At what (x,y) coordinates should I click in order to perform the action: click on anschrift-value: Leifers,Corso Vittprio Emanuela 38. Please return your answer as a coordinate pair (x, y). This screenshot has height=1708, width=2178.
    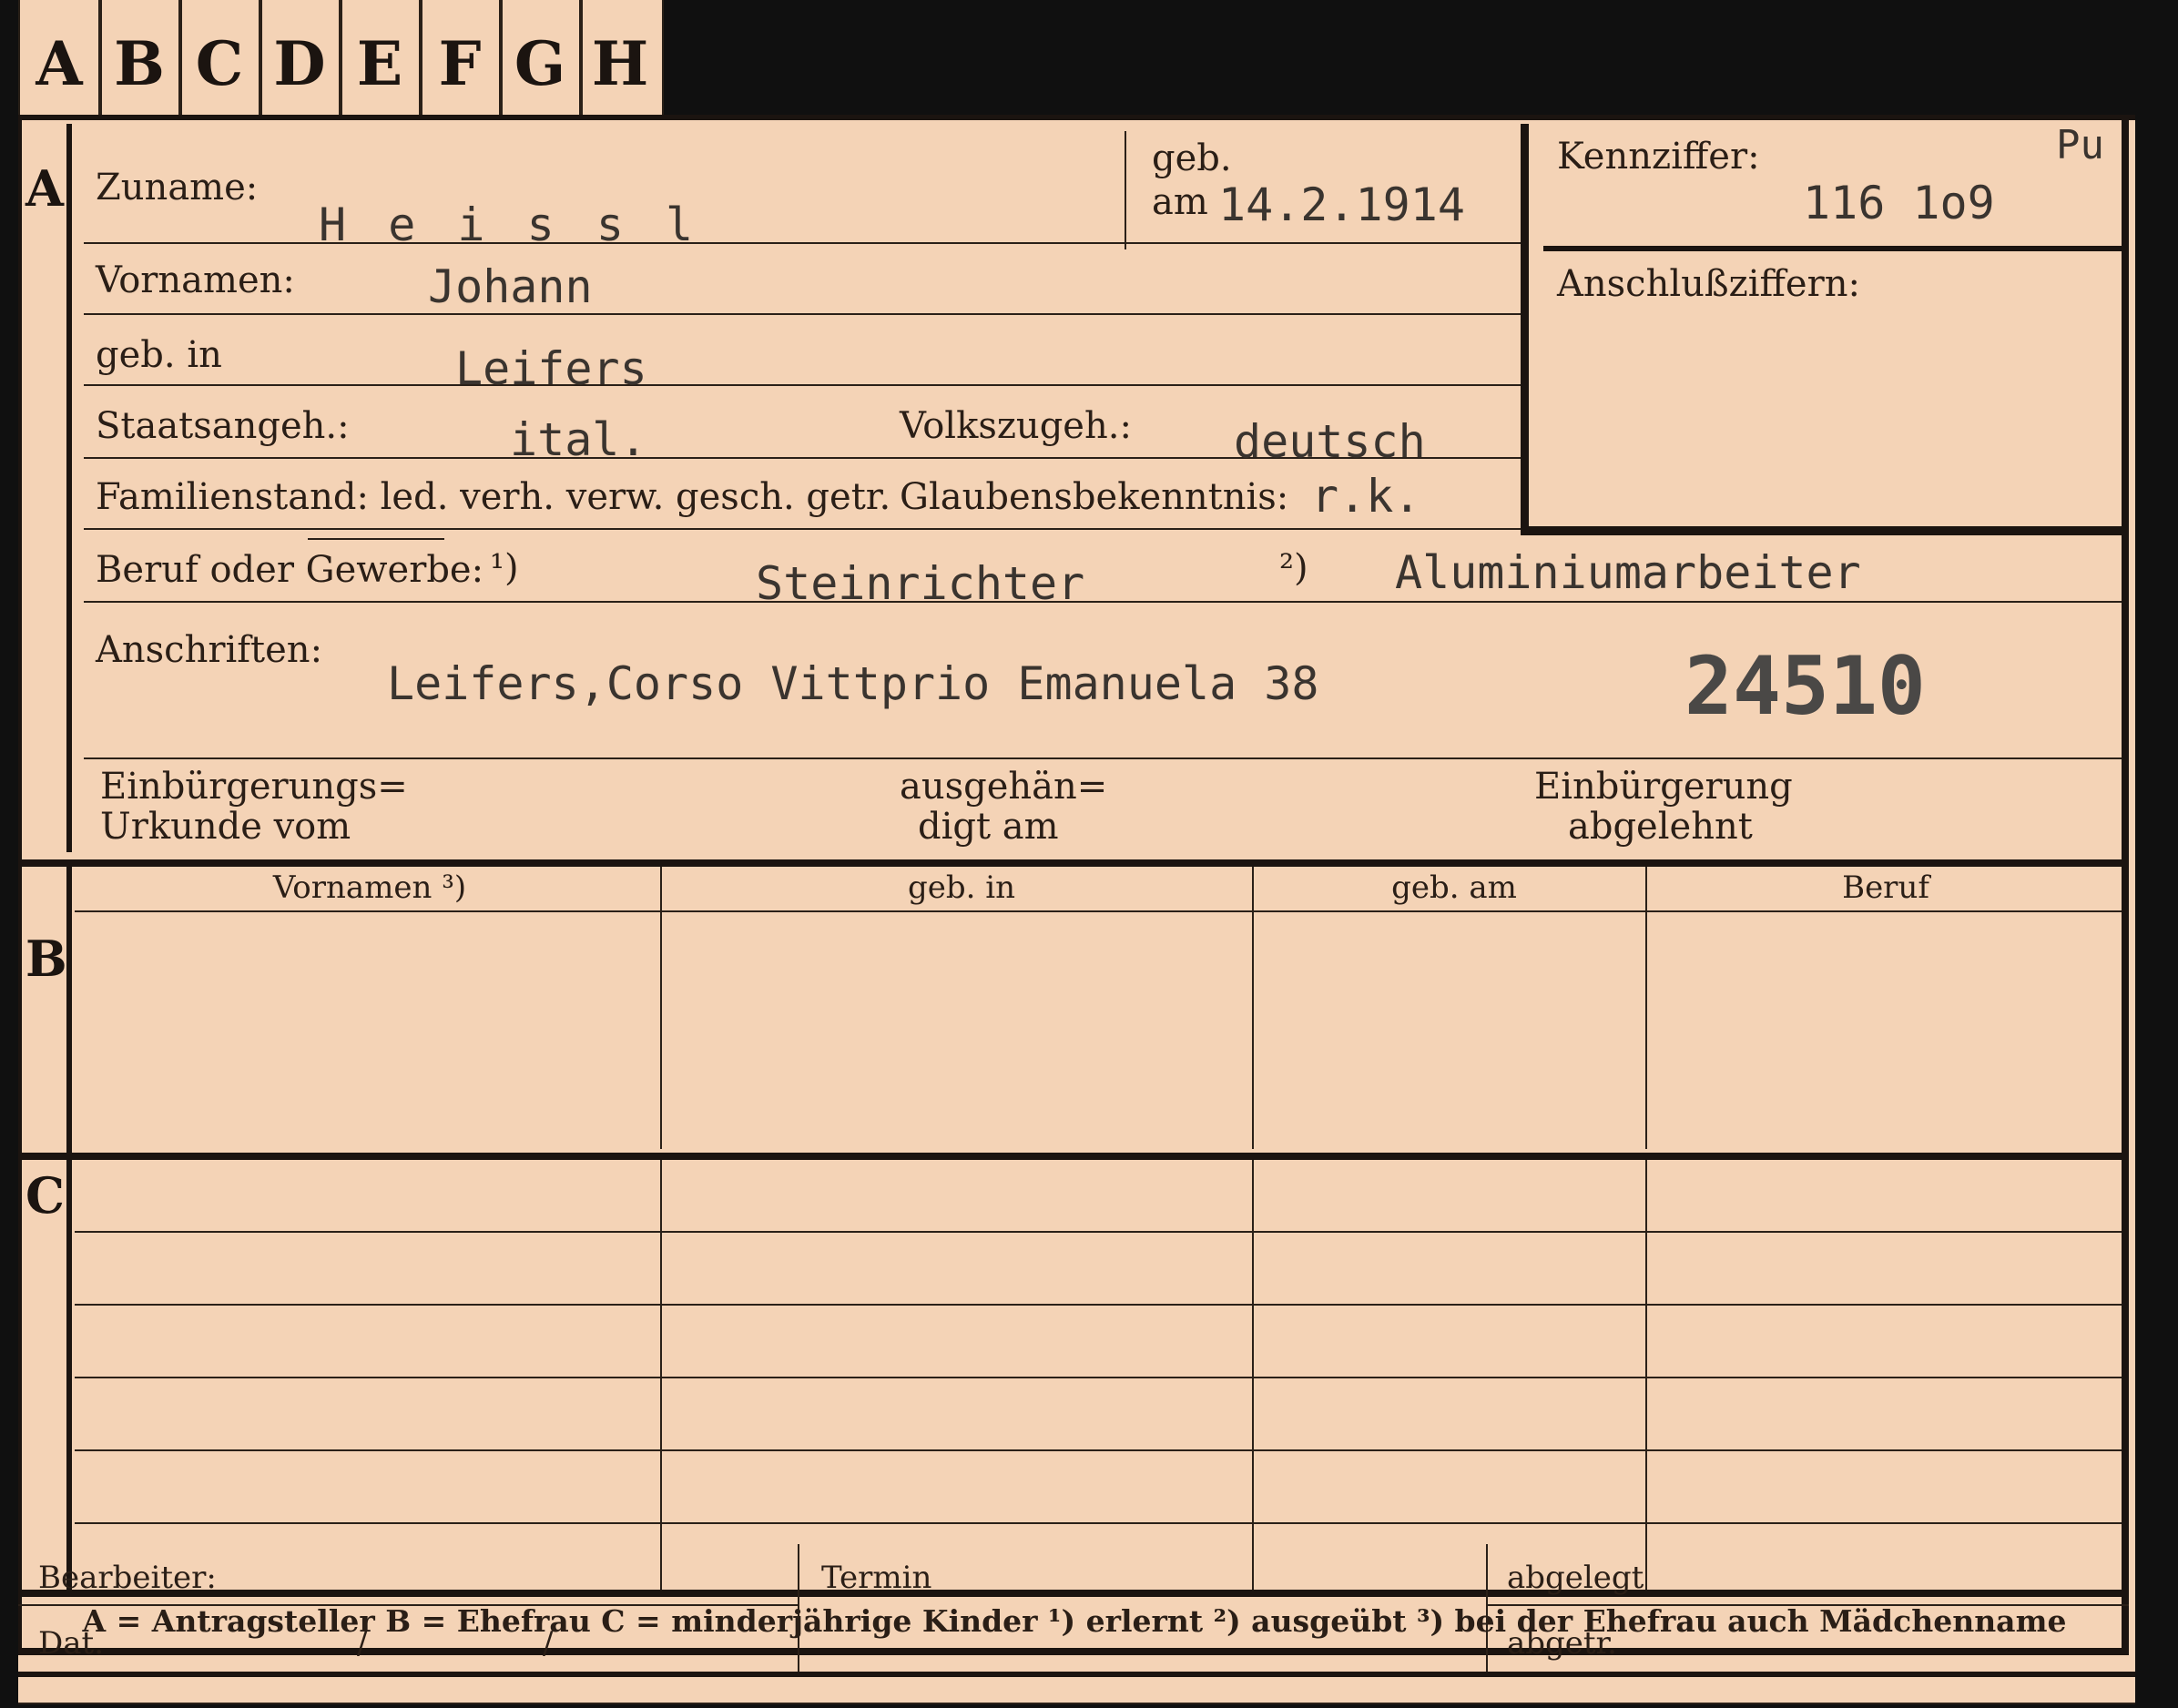
    Looking at the image, I should click on (853, 684).